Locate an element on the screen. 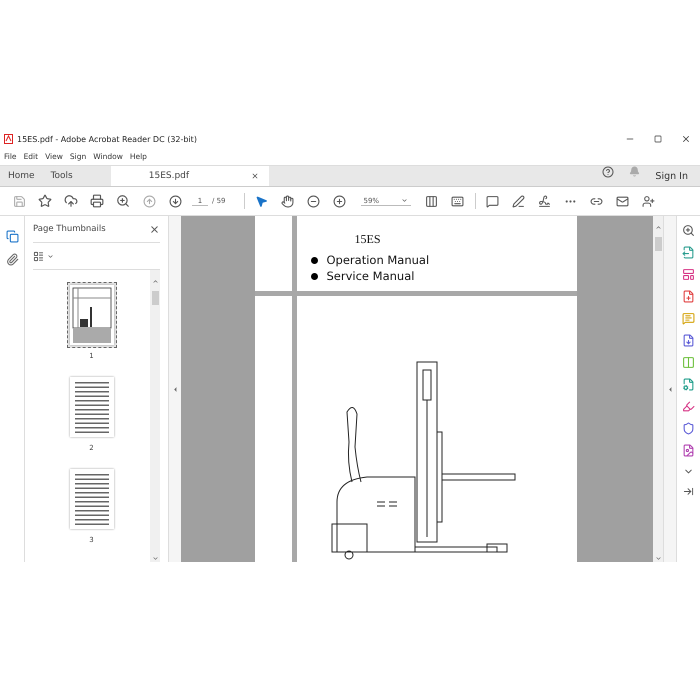  tab: Home is located at coordinates (21, 176).